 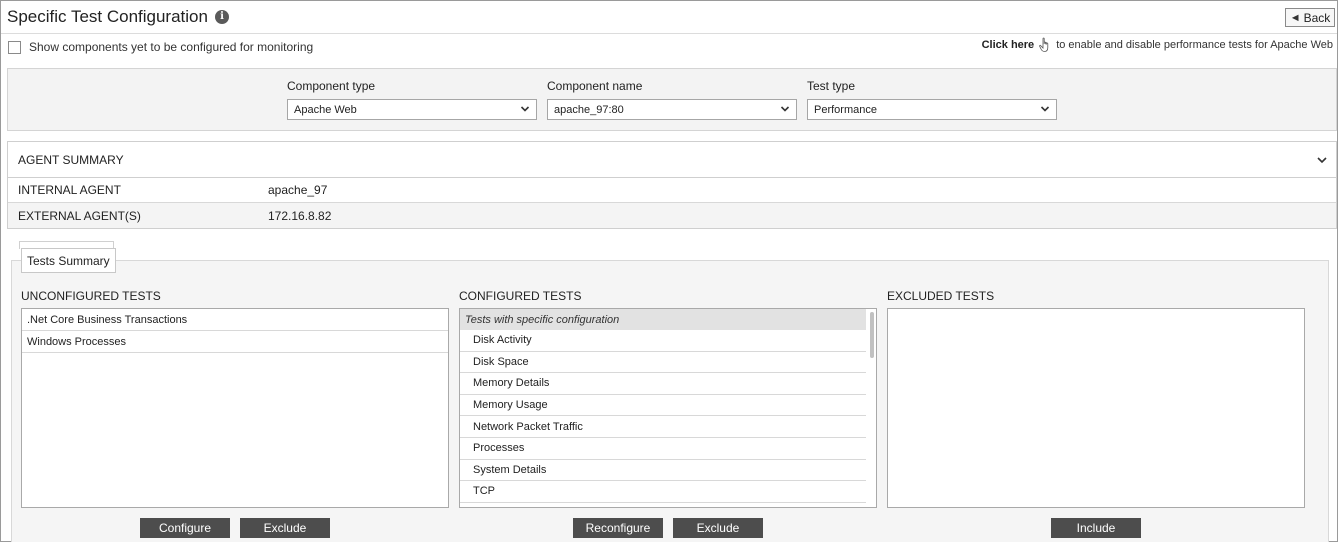 What do you see at coordinates (672, 215) in the screenshot?
I see `agent-row-external: EXTERNAL AGENT(S) 172.16.8.82` at bounding box center [672, 215].